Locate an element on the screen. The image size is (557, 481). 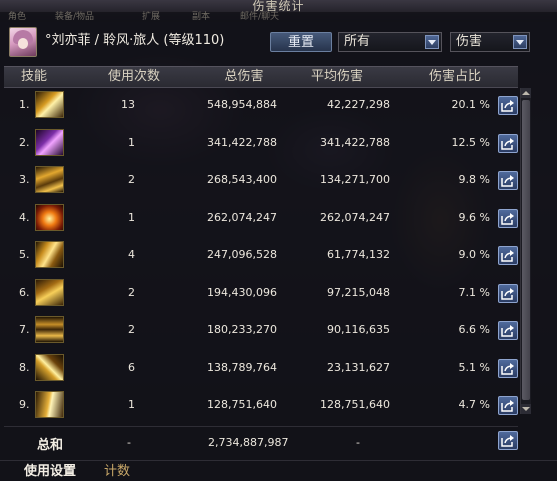
table-scrollbar is located at coordinates (525, 251).